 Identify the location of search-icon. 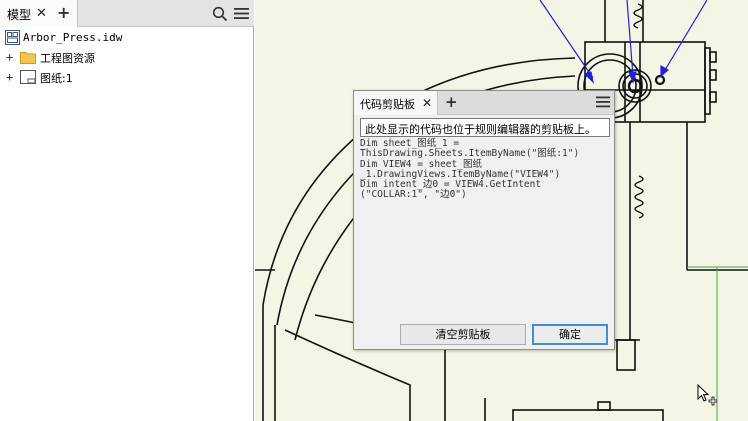
(220, 15).